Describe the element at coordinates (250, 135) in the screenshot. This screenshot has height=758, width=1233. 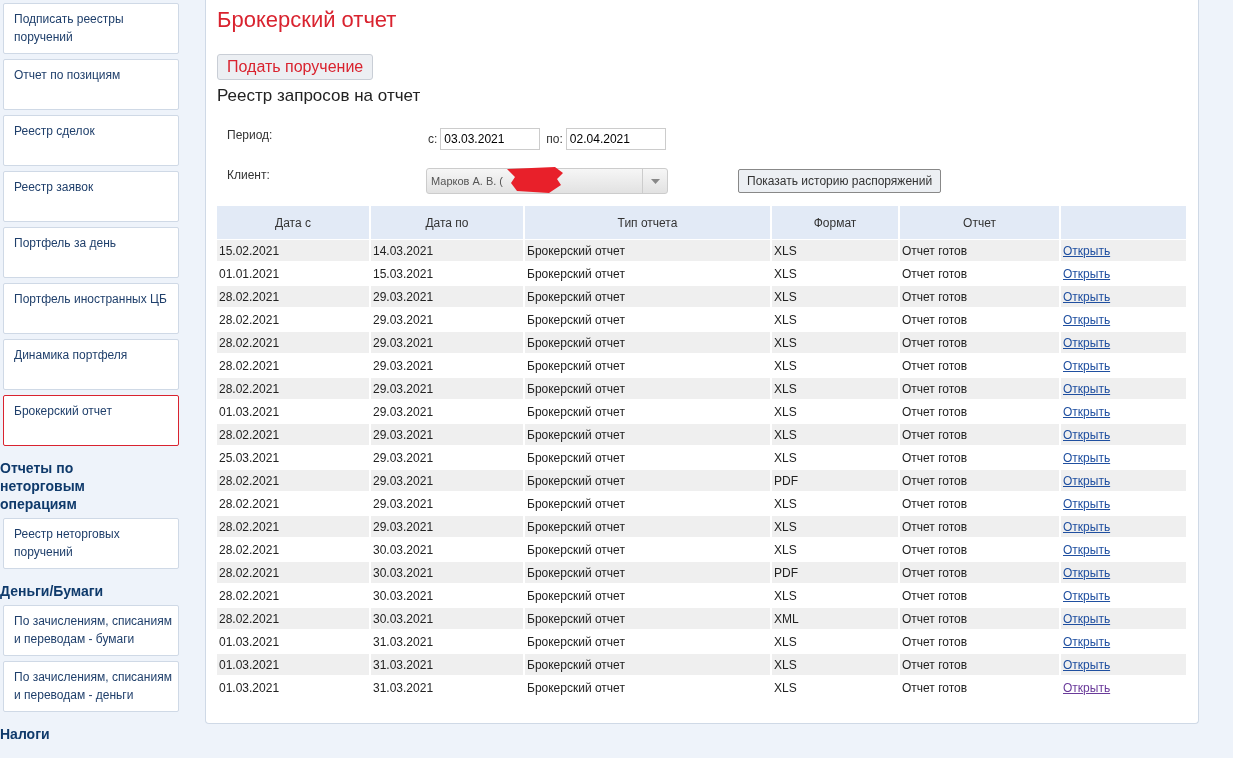
I see `period-label: Период:` at that location.